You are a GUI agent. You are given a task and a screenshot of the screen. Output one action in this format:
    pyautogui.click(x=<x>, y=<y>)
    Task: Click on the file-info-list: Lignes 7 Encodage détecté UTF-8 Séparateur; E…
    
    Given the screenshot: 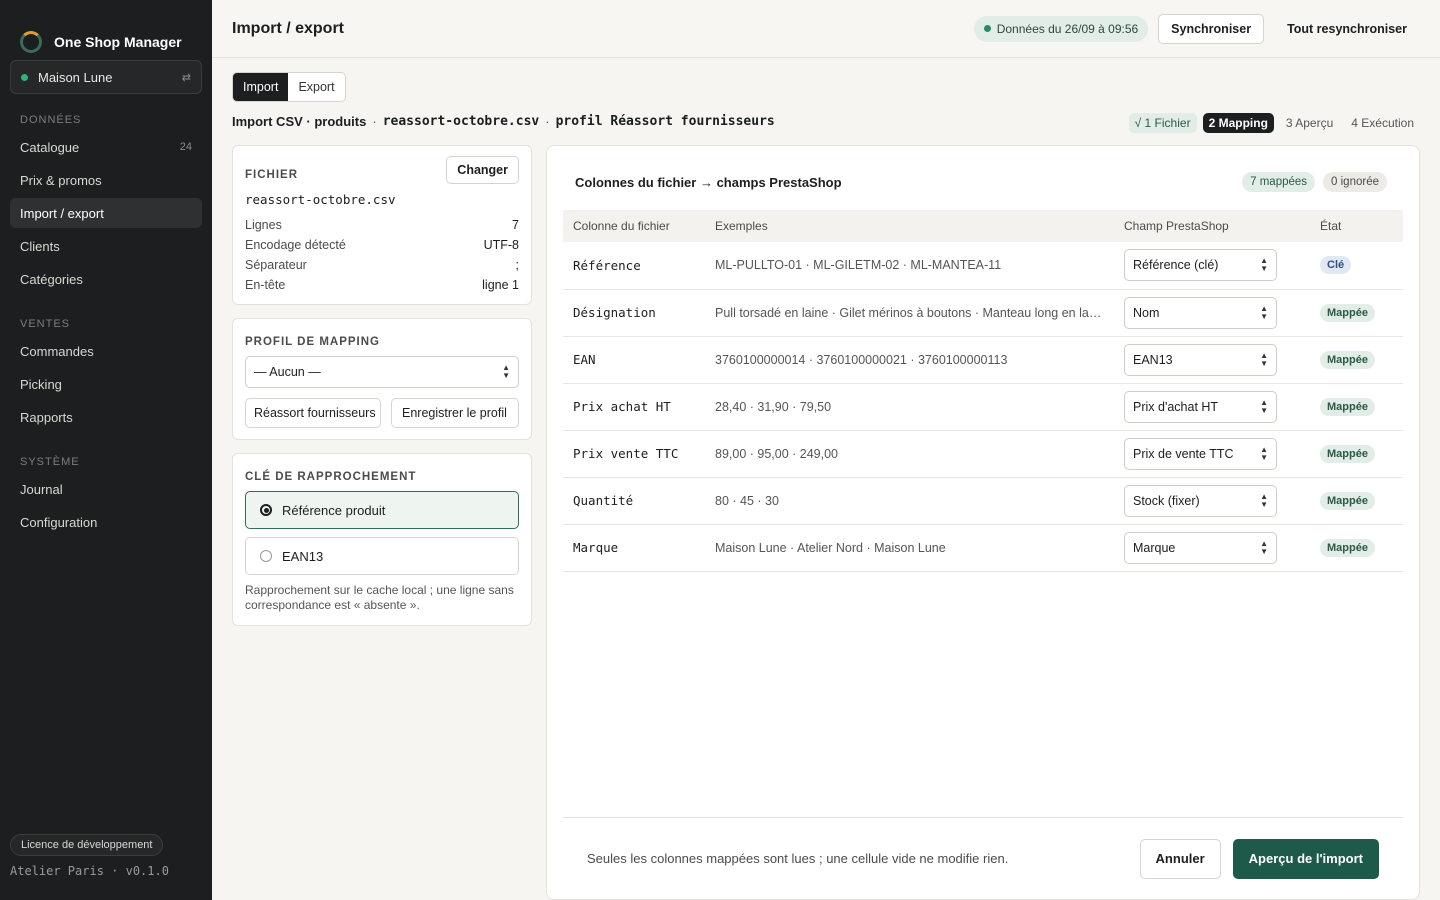 What is the action you would take?
    pyautogui.click(x=382, y=255)
    